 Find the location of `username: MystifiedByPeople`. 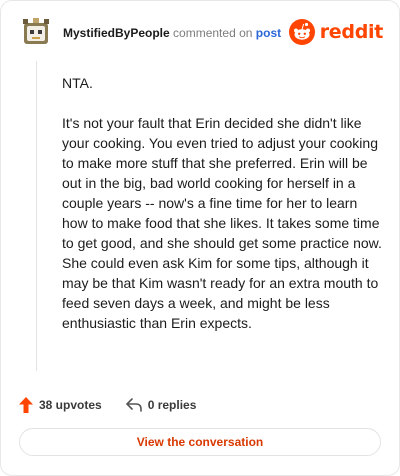

username: MystifiedByPeople is located at coordinates (116, 33).